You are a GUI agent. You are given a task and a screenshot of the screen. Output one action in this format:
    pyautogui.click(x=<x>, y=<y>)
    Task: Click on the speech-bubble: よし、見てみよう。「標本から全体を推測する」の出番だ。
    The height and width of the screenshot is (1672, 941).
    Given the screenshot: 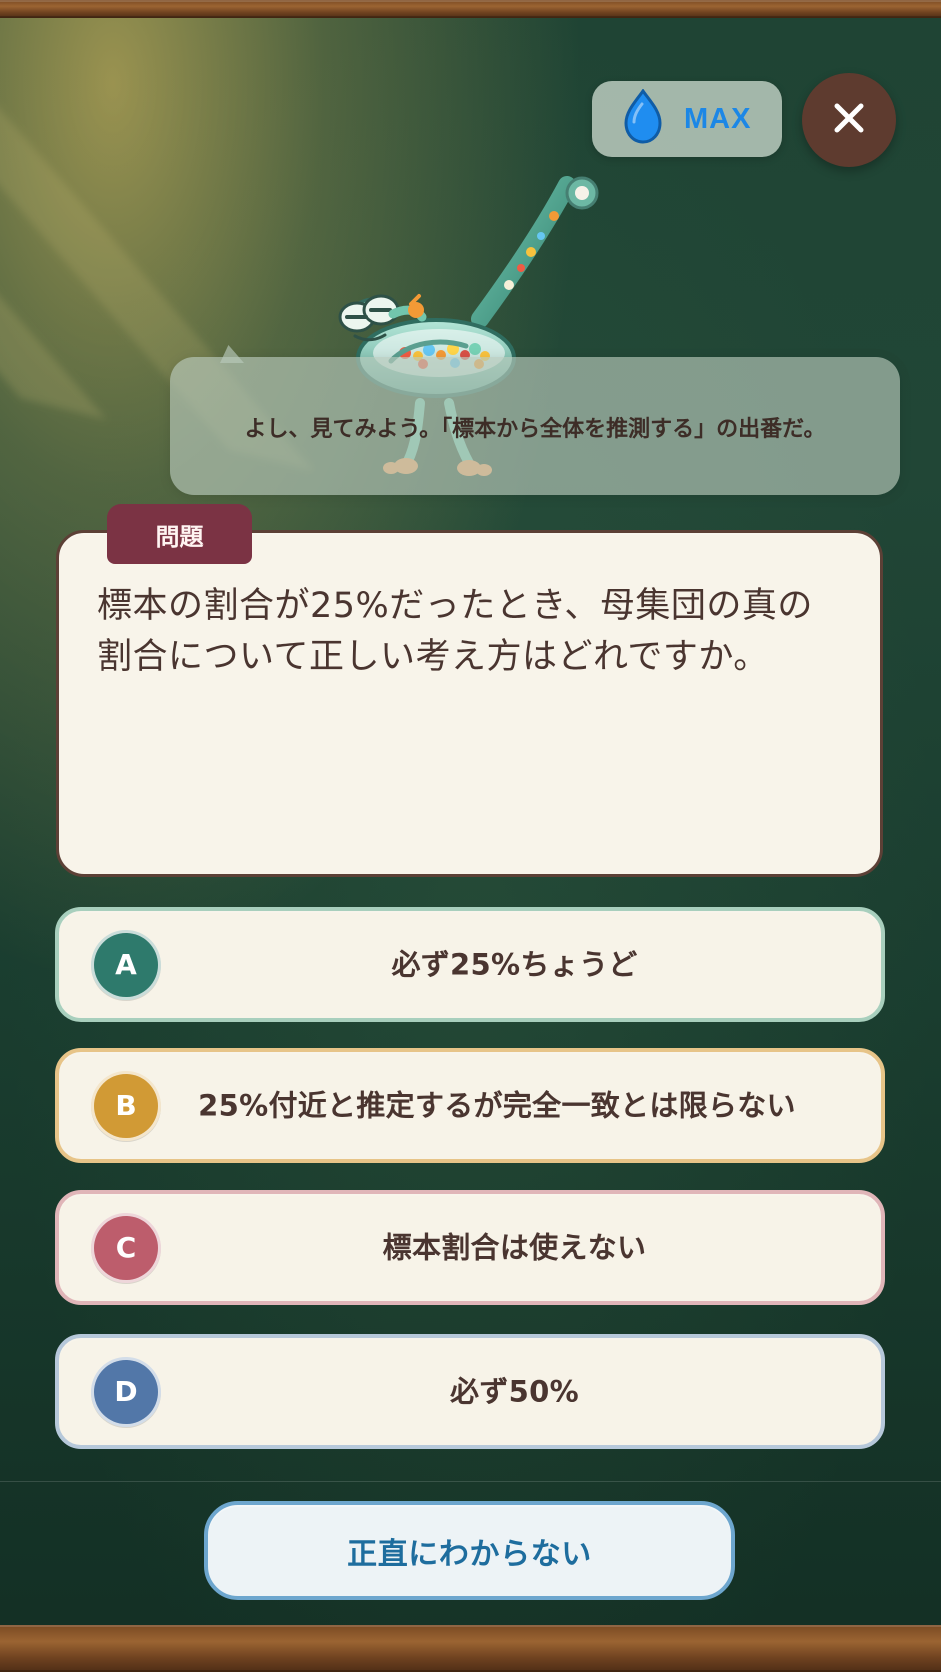 What is the action you would take?
    pyautogui.click(x=535, y=426)
    